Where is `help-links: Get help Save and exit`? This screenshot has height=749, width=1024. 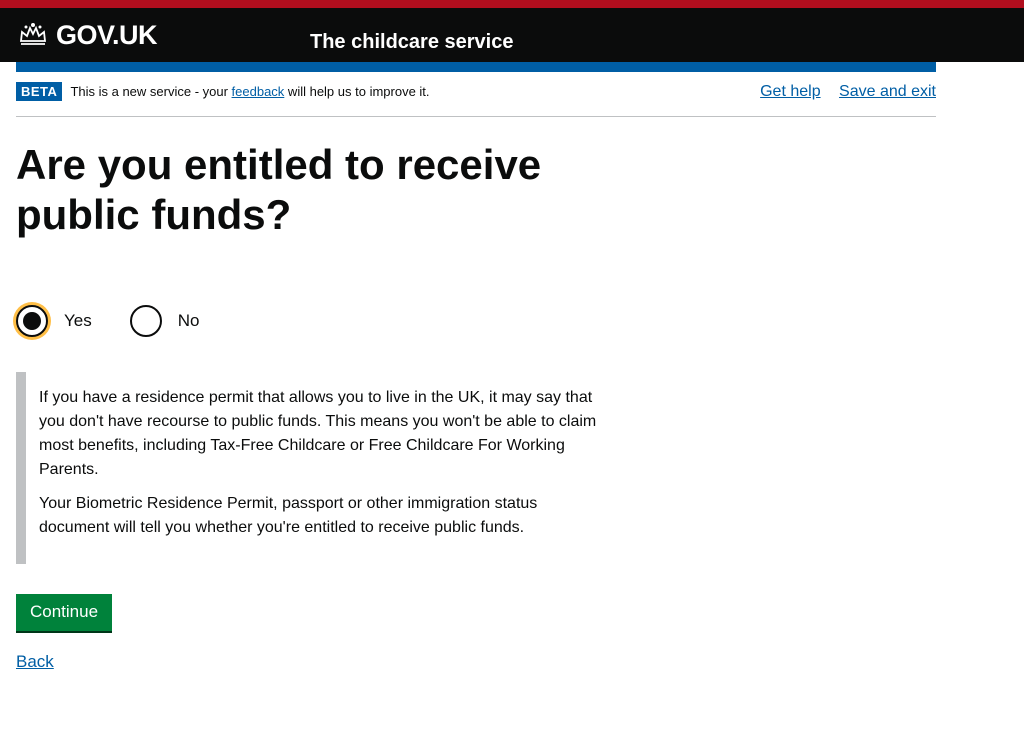 help-links: Get help Save and exit is located at coordinates (841, 92).